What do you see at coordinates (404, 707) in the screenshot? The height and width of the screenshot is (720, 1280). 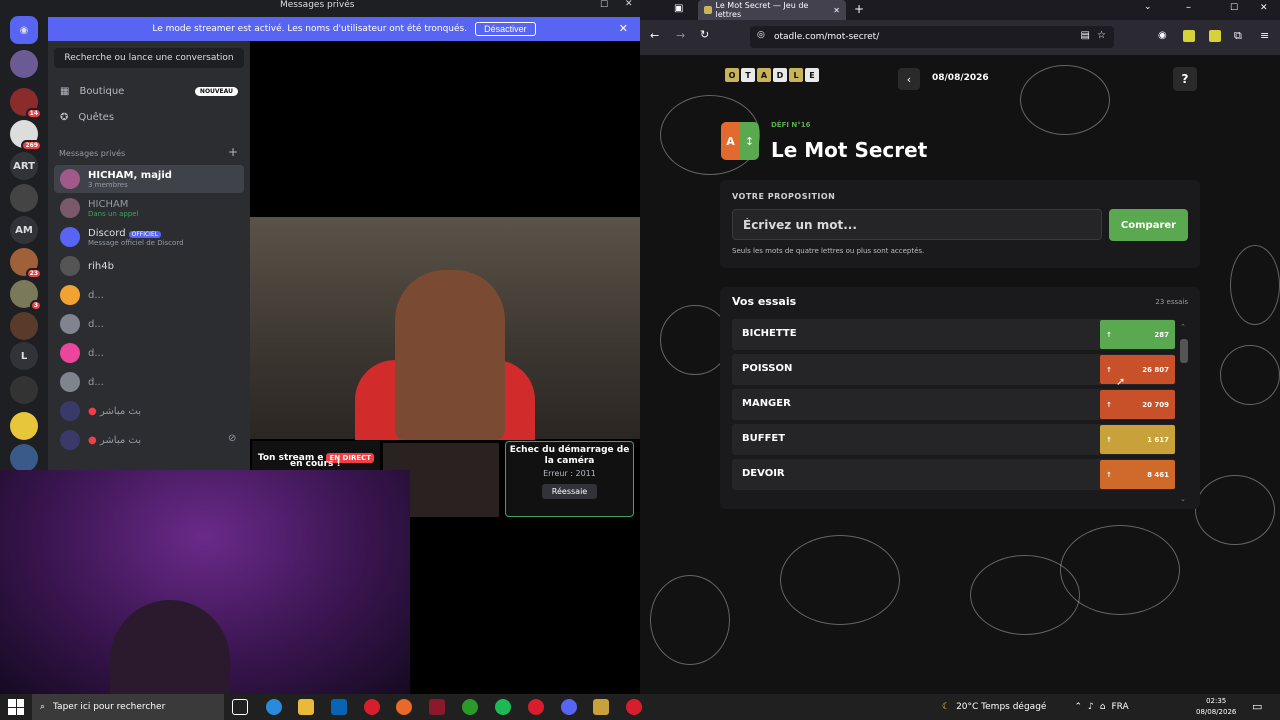 I see `firefox-icon` at bounding box center [404, 707].